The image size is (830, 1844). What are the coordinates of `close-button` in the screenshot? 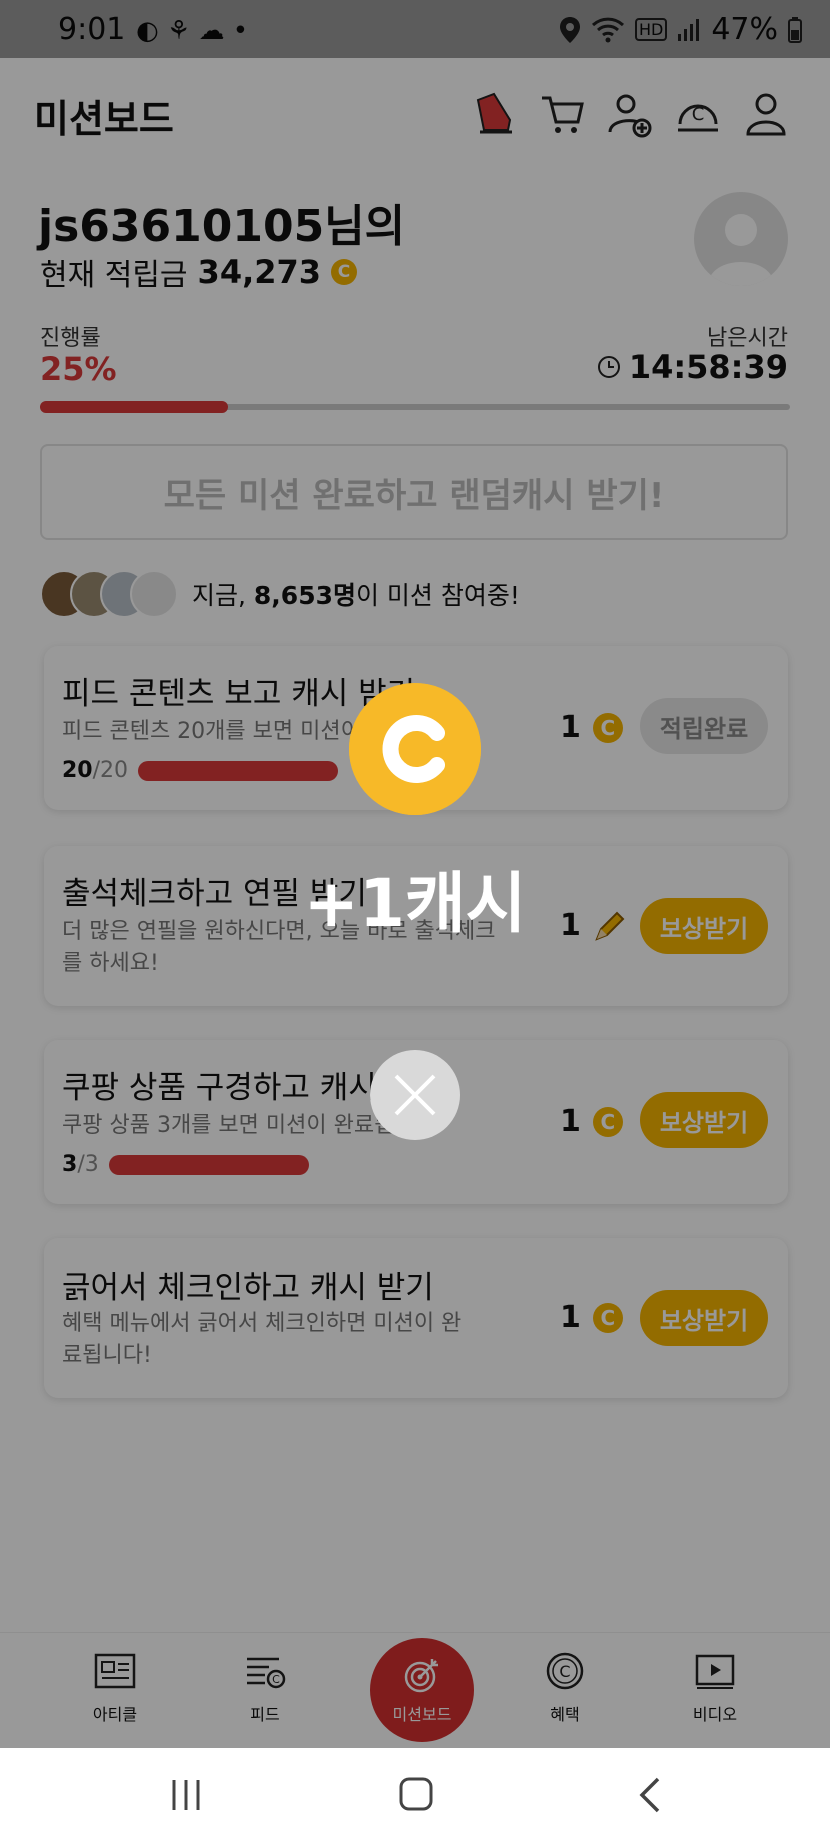 It's located at (415, 1095).